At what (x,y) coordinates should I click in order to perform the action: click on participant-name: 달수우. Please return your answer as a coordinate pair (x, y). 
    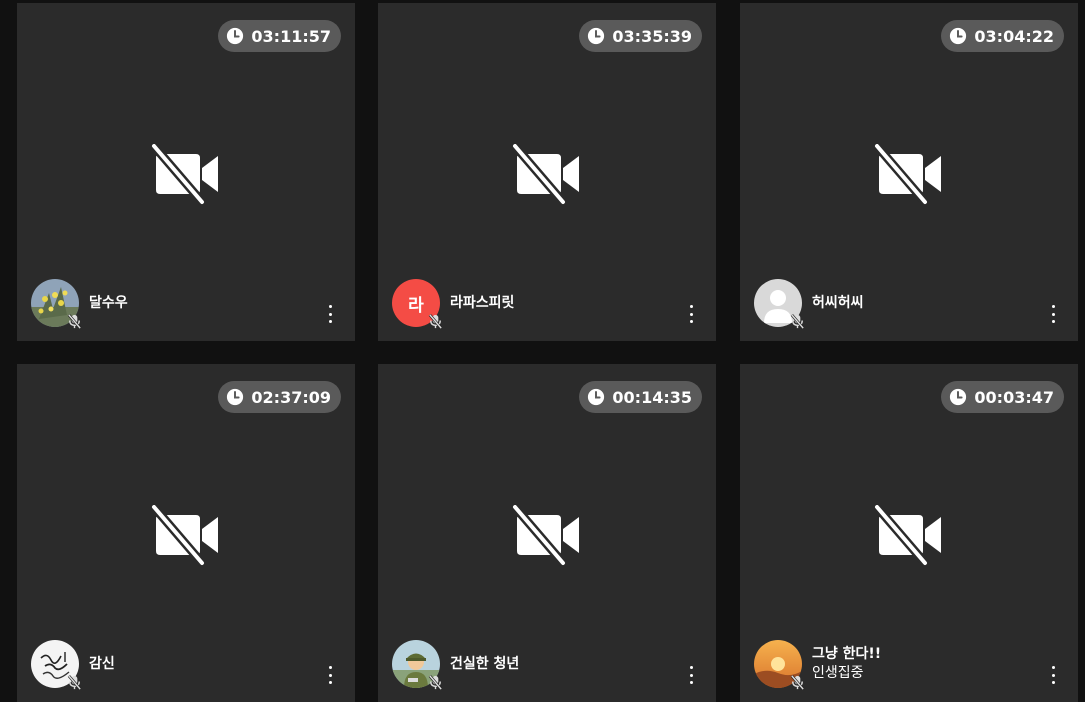
    Looking at the image, I should click on (108, 302).